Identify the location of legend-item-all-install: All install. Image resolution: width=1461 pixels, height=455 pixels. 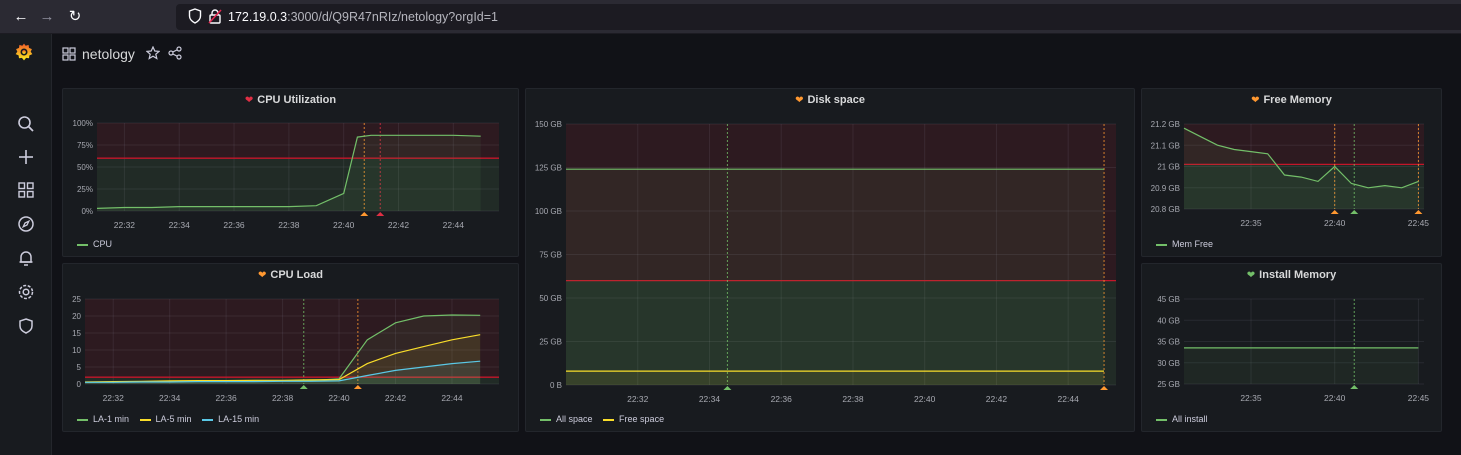
(1182, 419).